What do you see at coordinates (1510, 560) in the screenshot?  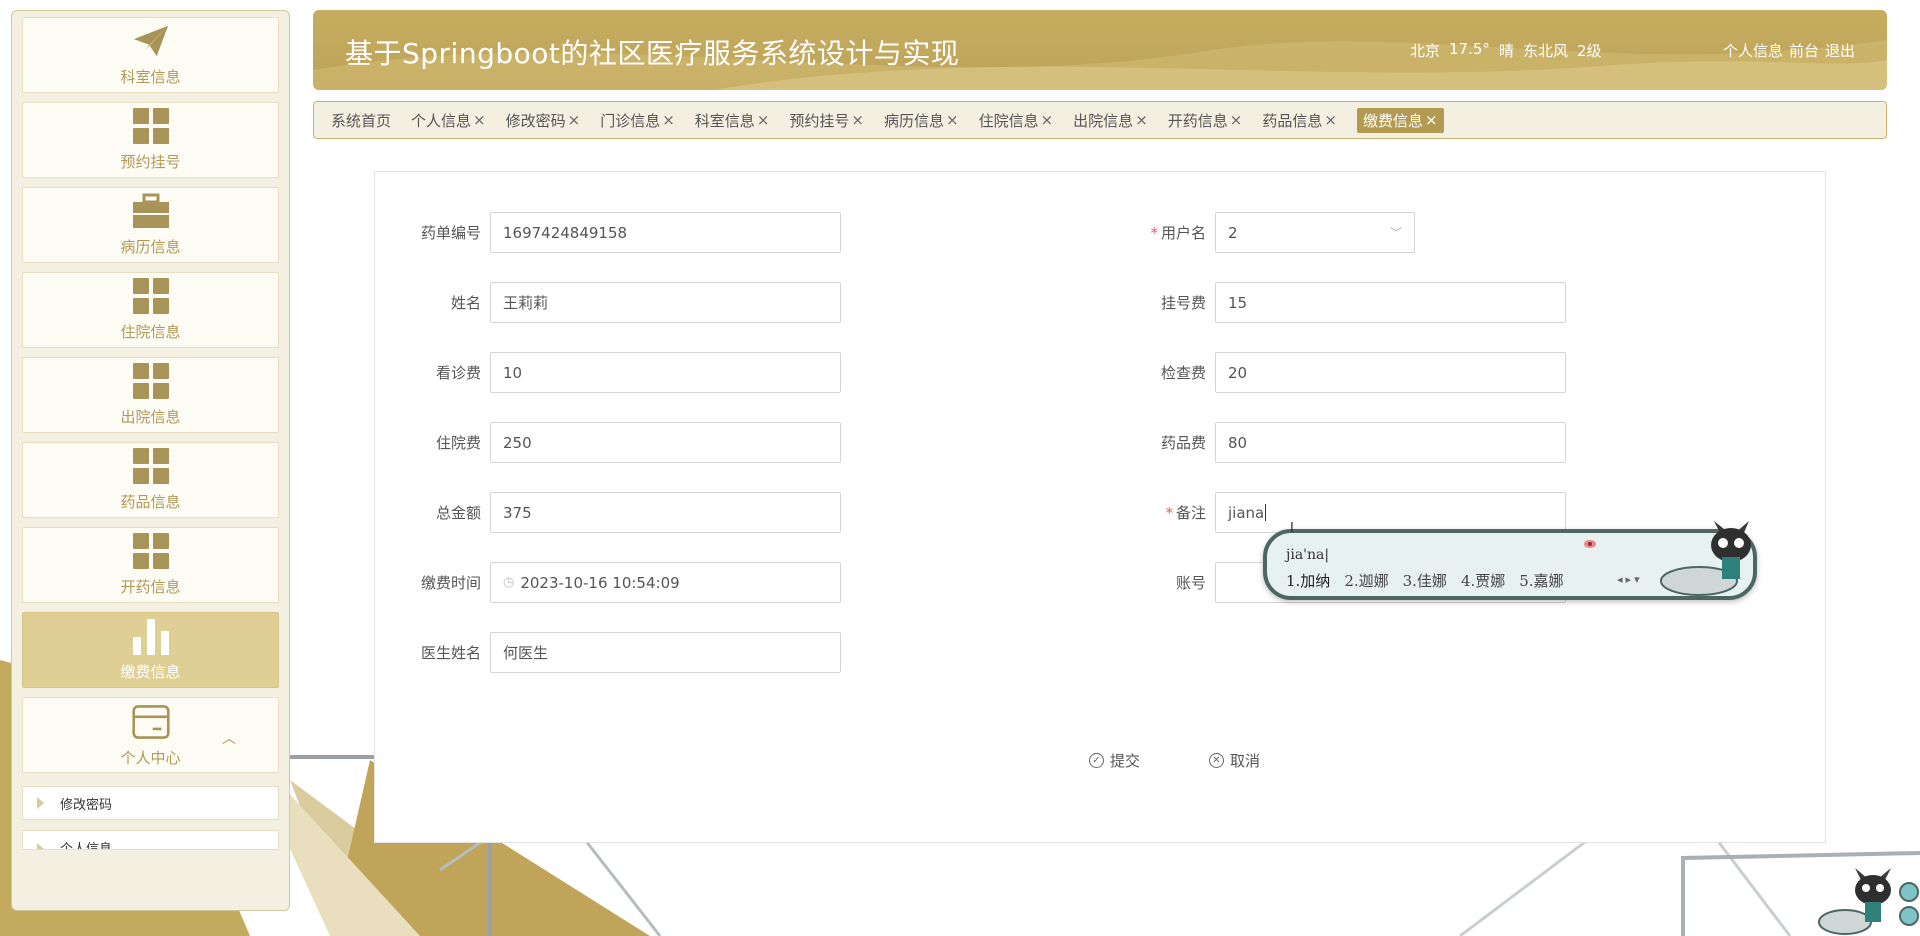 I see `ime-candidate-popup: jia'na| 1.加纳 2.迦娜 3.佳娜 4.贾娜 5.嘉娜 ◂ ▸ ▾` at bounding box center [1510, 560].